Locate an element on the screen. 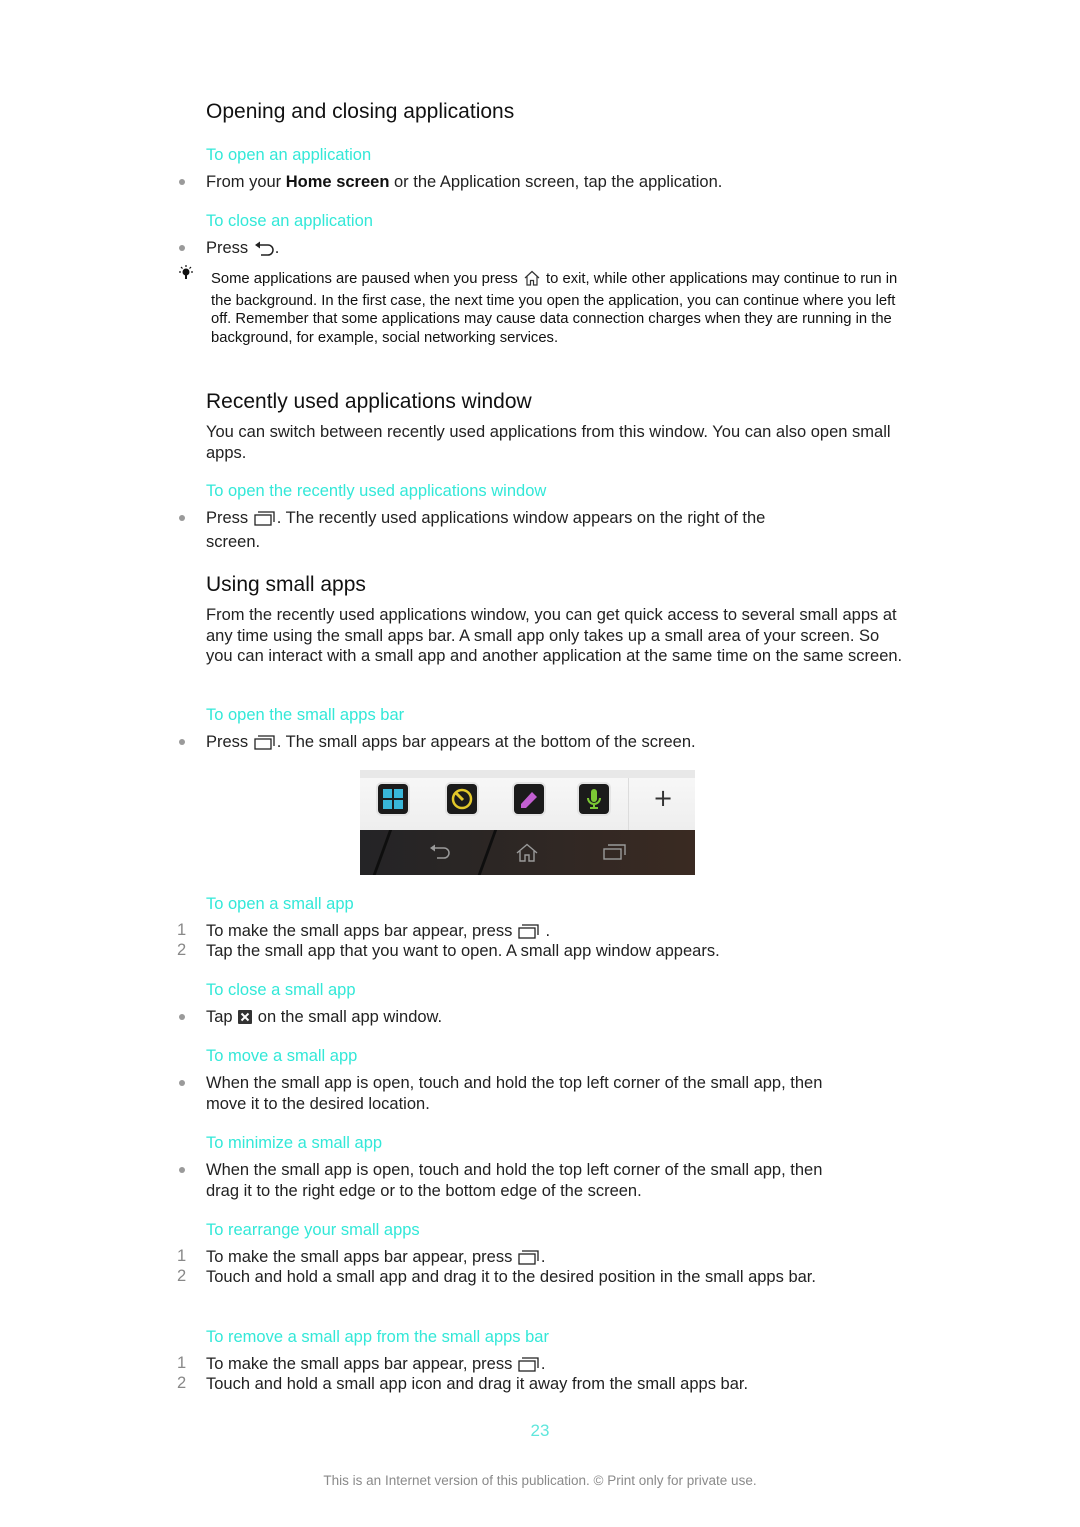  subheading-rearrange: To rearrange your small apps is located at coordinates (313, 1230).